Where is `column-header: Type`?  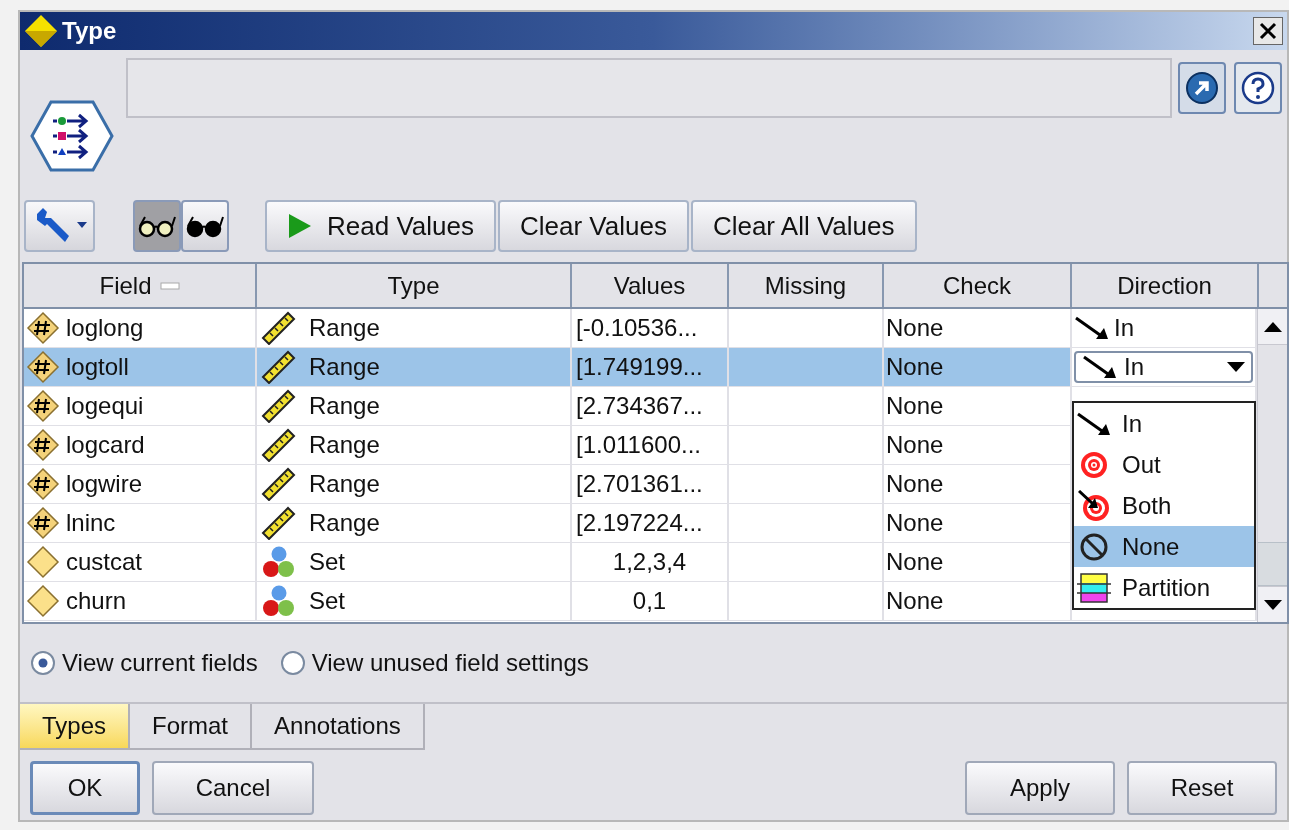 column-header: Type is located at coordinates (414, 285).